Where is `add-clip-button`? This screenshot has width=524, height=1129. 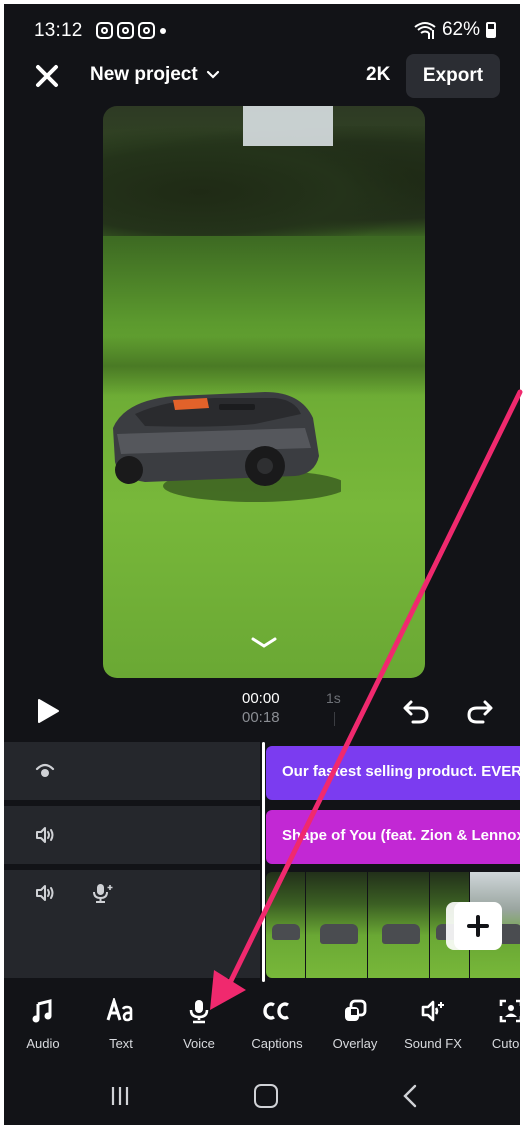
add-clip-button is located at coordinates (478, 926).